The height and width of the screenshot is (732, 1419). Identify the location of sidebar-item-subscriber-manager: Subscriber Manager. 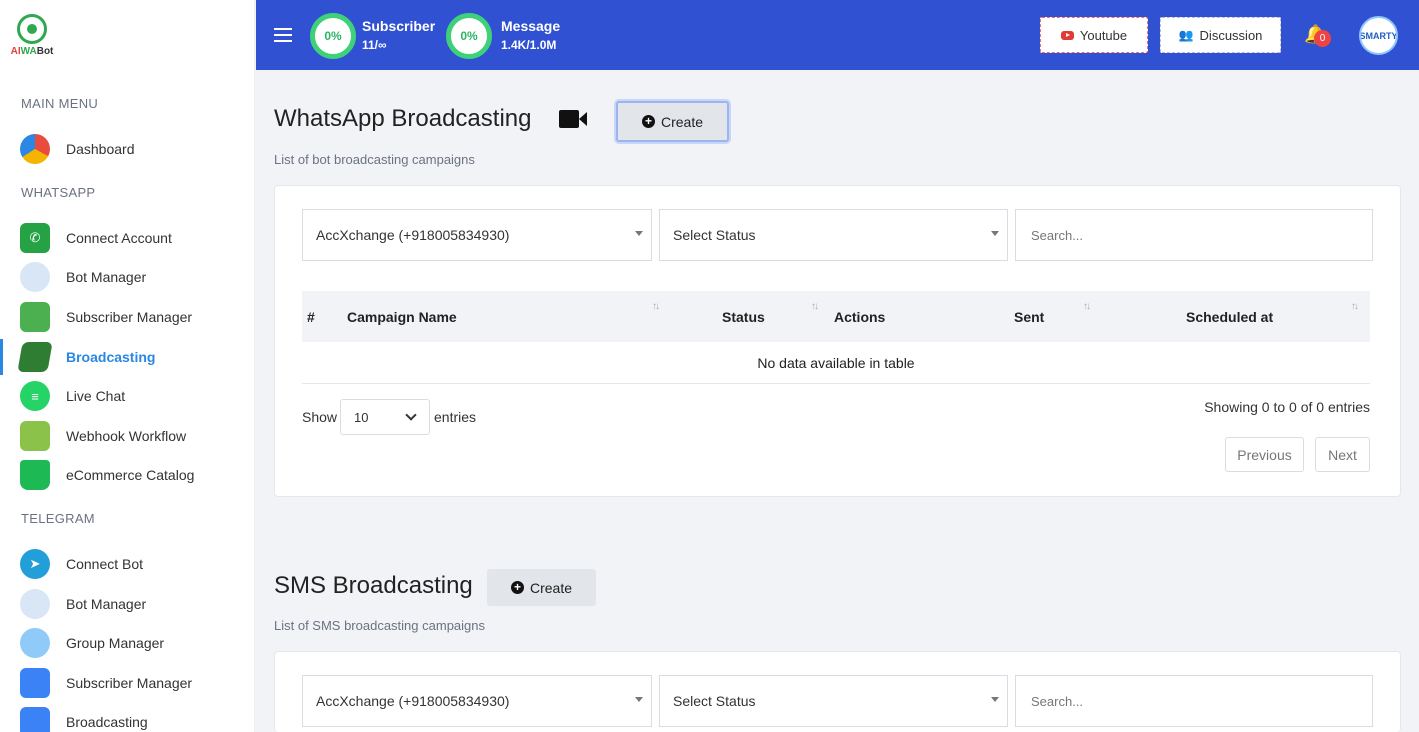
(127, 317).